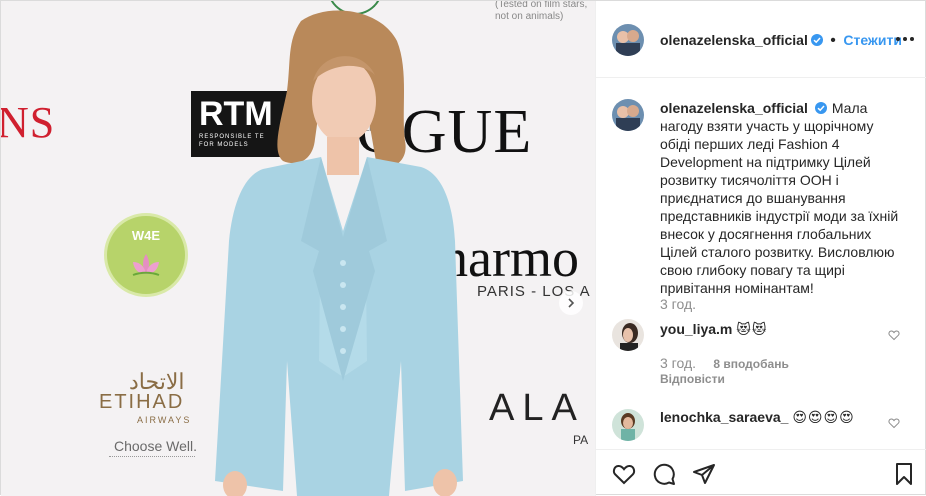  What do you see at coordinates (734, 108) in the screenshot?
I see `caption-username: olenazelenska_official` at bounding box center [734, 108].